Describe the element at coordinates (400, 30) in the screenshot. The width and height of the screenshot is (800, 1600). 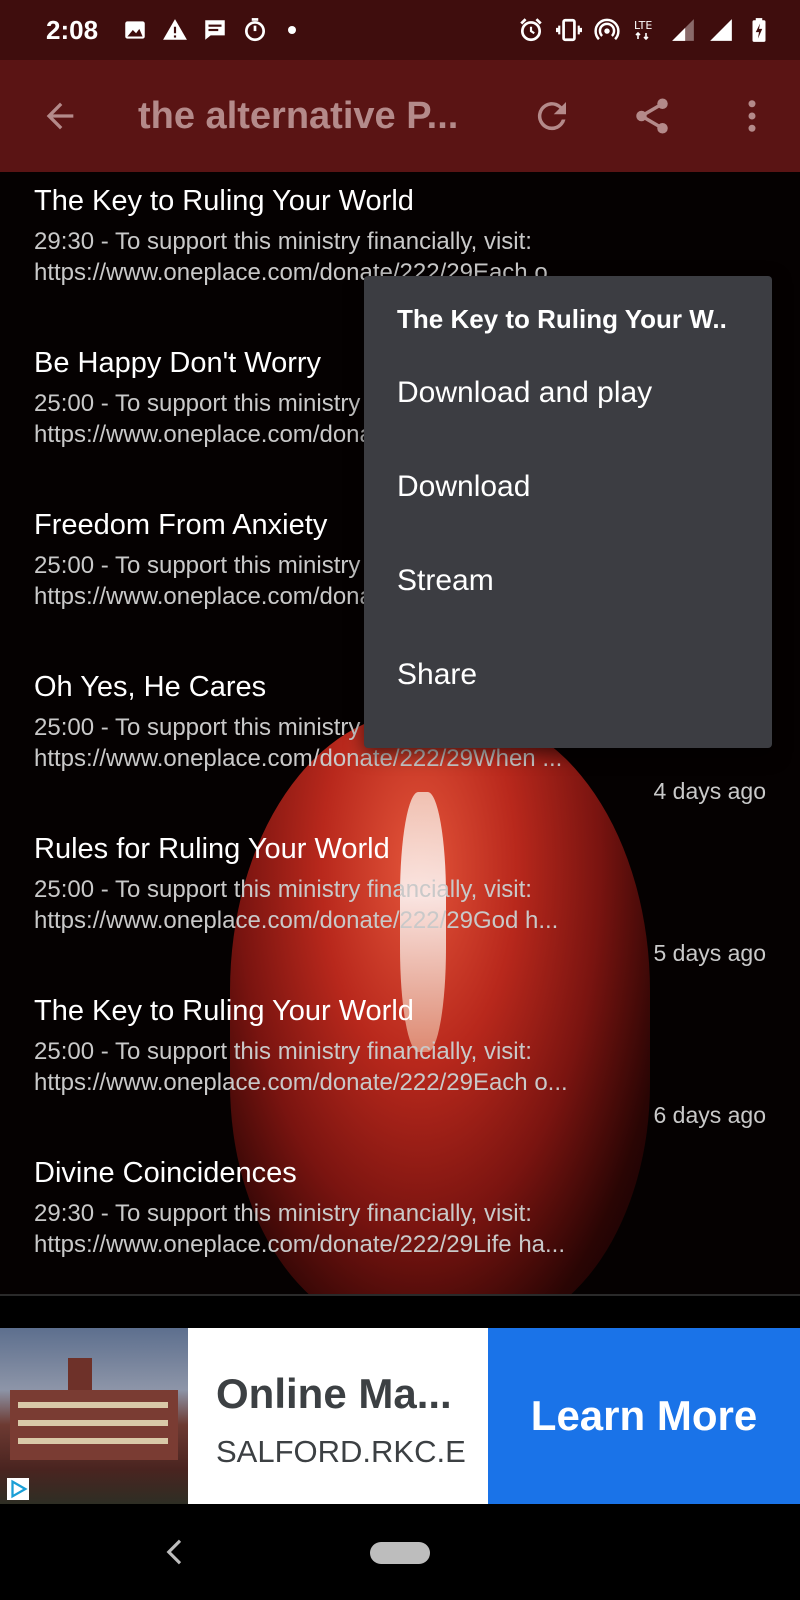
I see `status-bar: 2:08 LTE` at that location.